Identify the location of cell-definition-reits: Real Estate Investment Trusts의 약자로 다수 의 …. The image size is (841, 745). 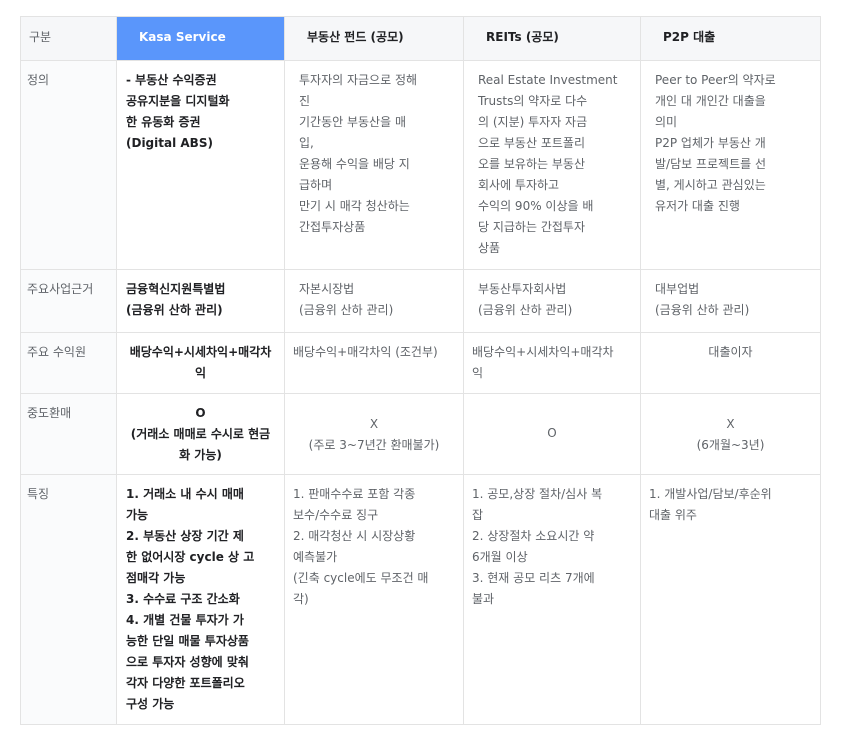
(552, 165).